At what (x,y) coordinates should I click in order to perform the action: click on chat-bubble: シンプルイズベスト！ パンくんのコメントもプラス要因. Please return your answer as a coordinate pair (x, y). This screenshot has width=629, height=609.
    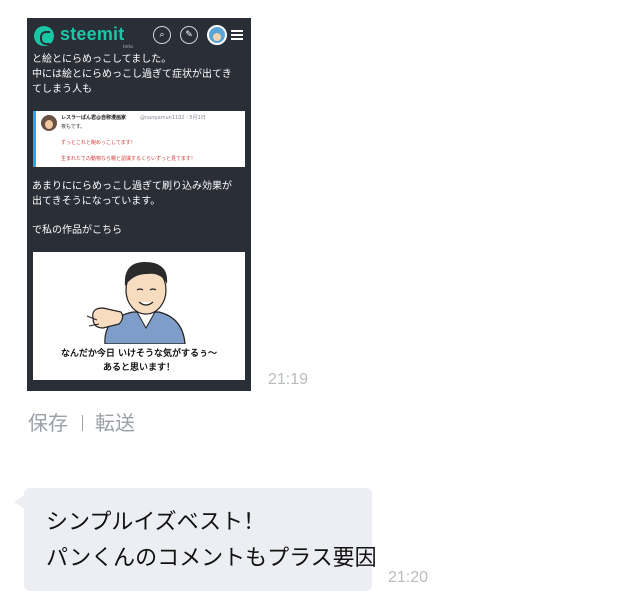
    Looking at the image, I should click on (200, 539).